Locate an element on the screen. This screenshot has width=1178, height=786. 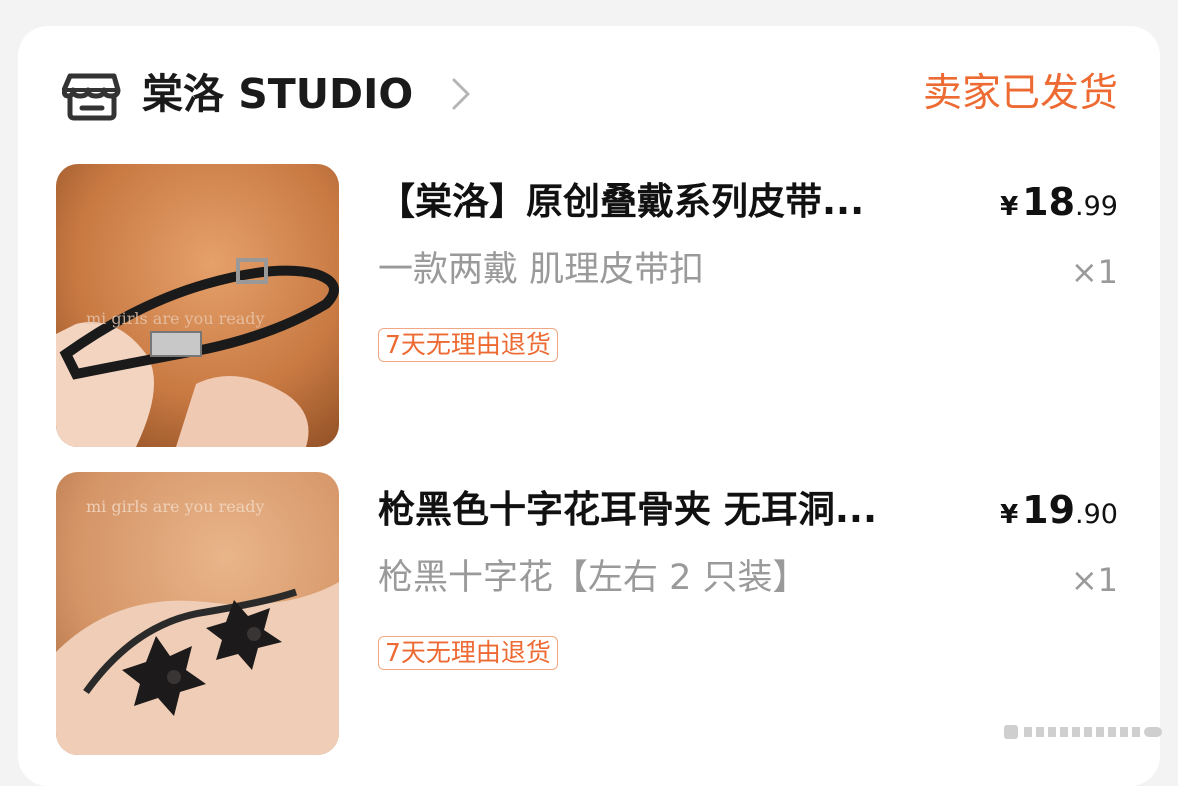
order-status: 卖家已发货 is located at coordinates (1020, 94).